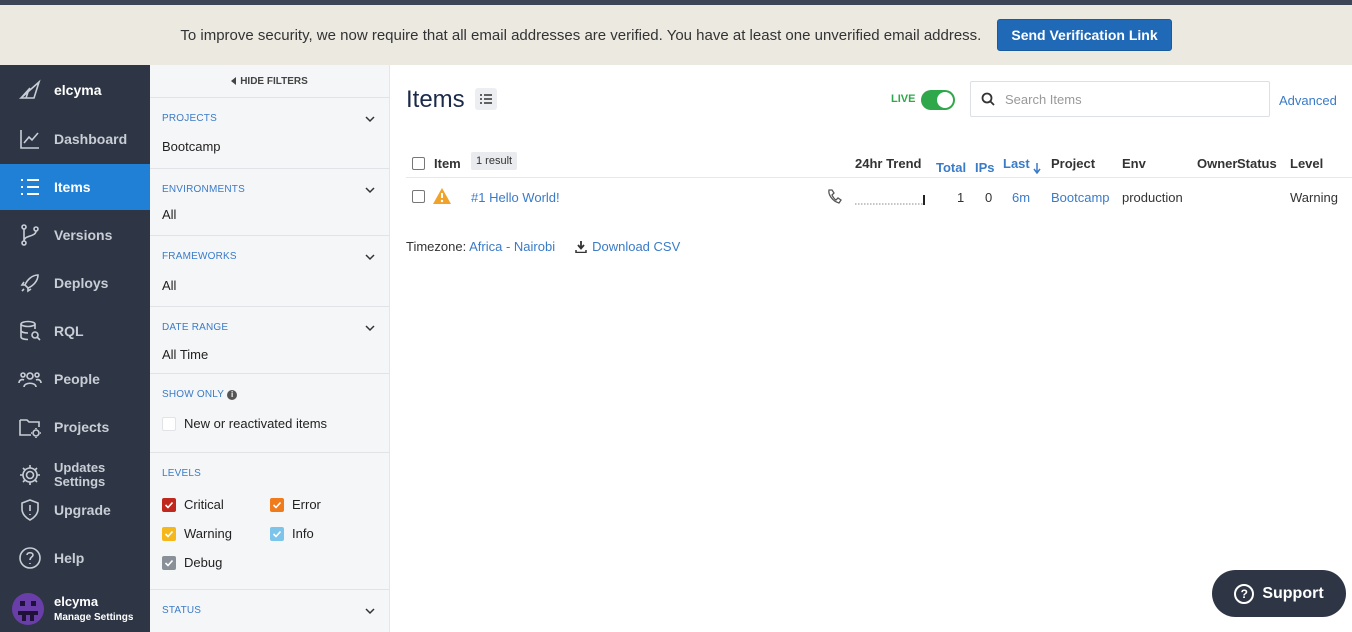 The height and width of the screenshot is (632, 1352). I want to click on list-view-button, so click(486, 99).